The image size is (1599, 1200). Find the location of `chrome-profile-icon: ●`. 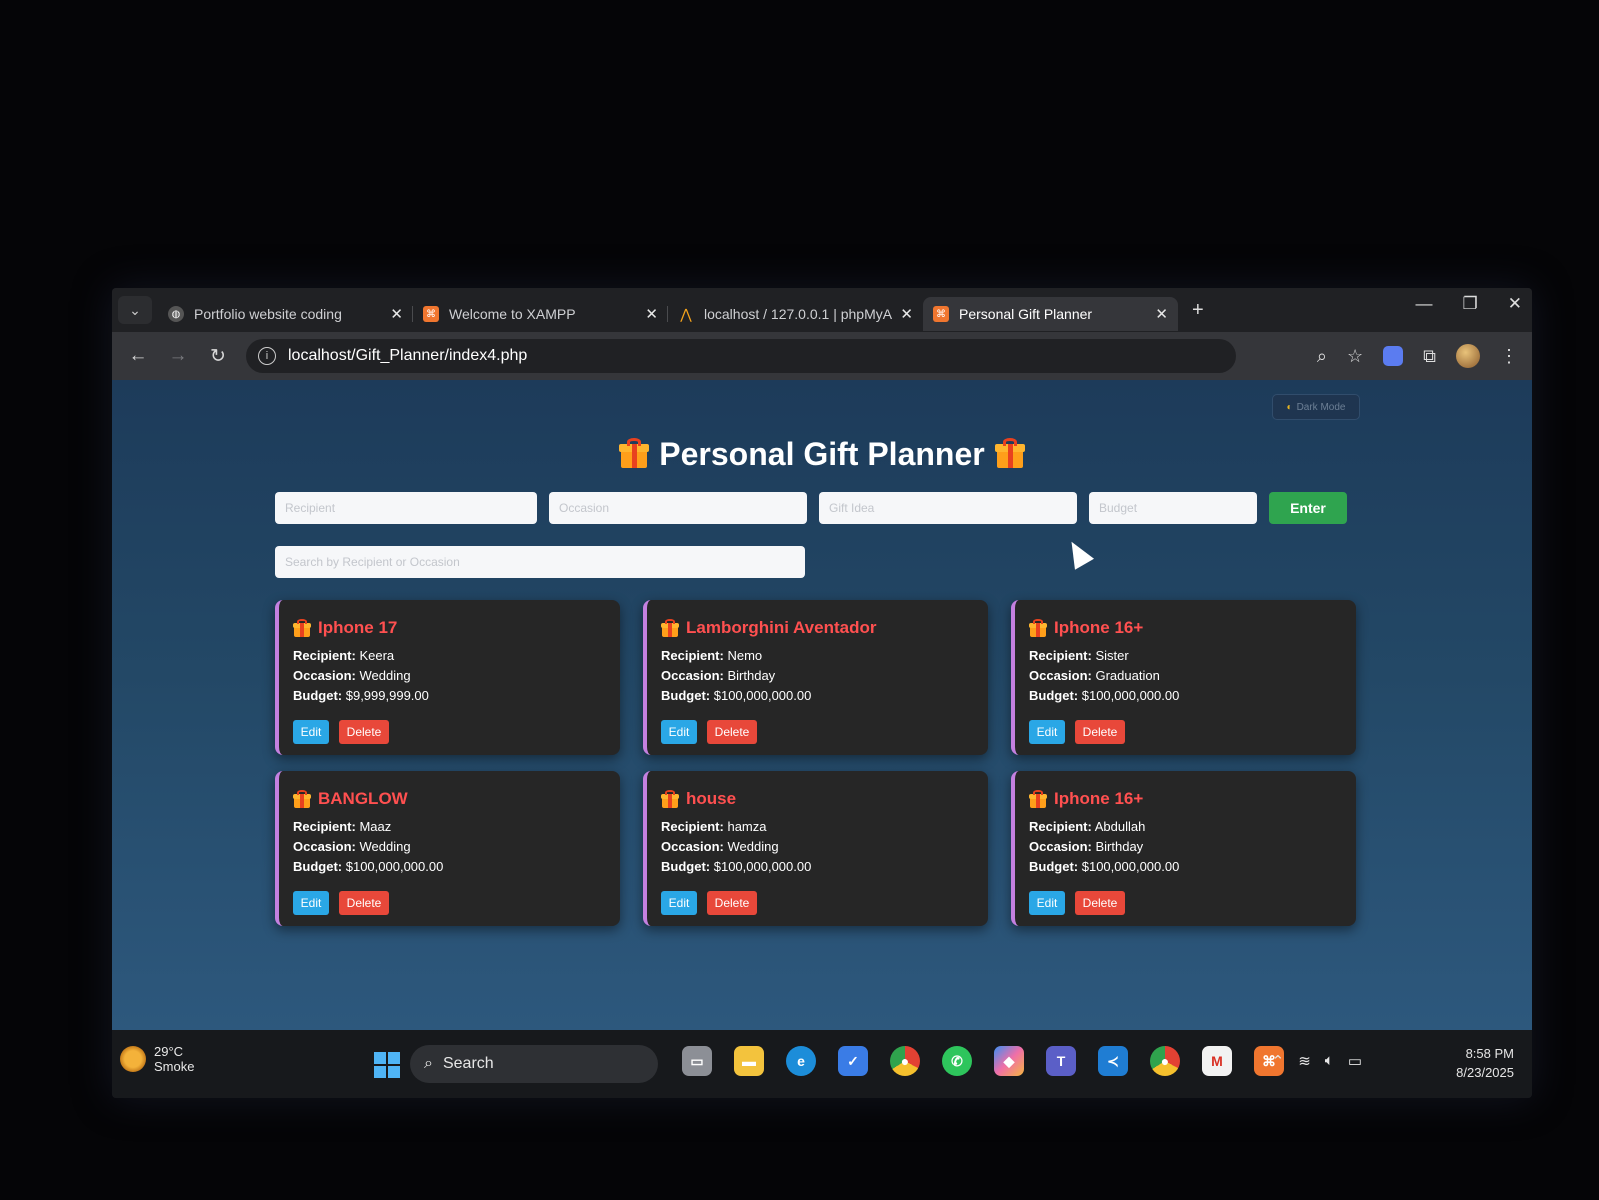

chrome-profile-icon: ● is located at coordinates (1165, 1061).